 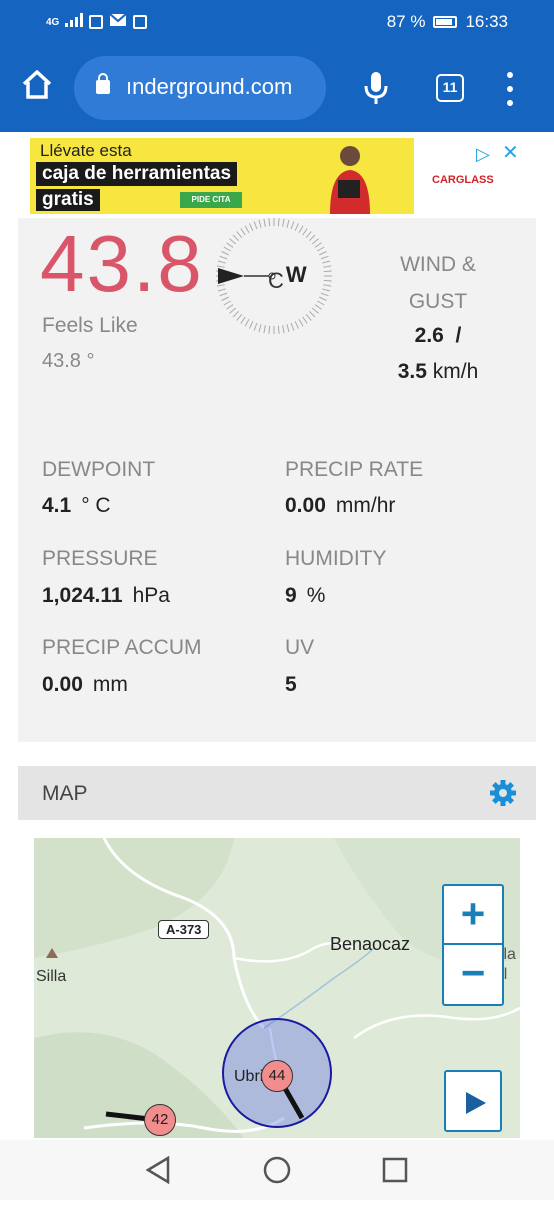 I want to click on home-icon, so click(x=37, y=85).